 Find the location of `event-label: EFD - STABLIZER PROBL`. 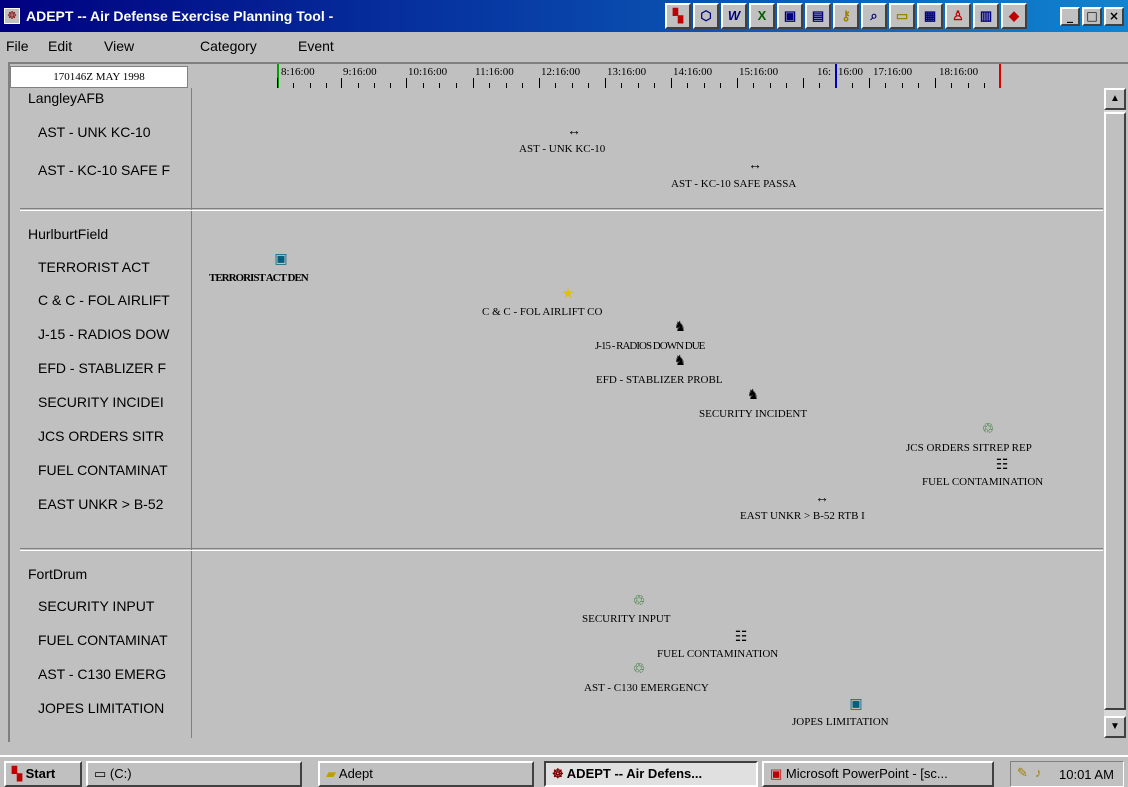

event-label: EFD - STABLIZER PROBL is located at coordinates (659, 380).